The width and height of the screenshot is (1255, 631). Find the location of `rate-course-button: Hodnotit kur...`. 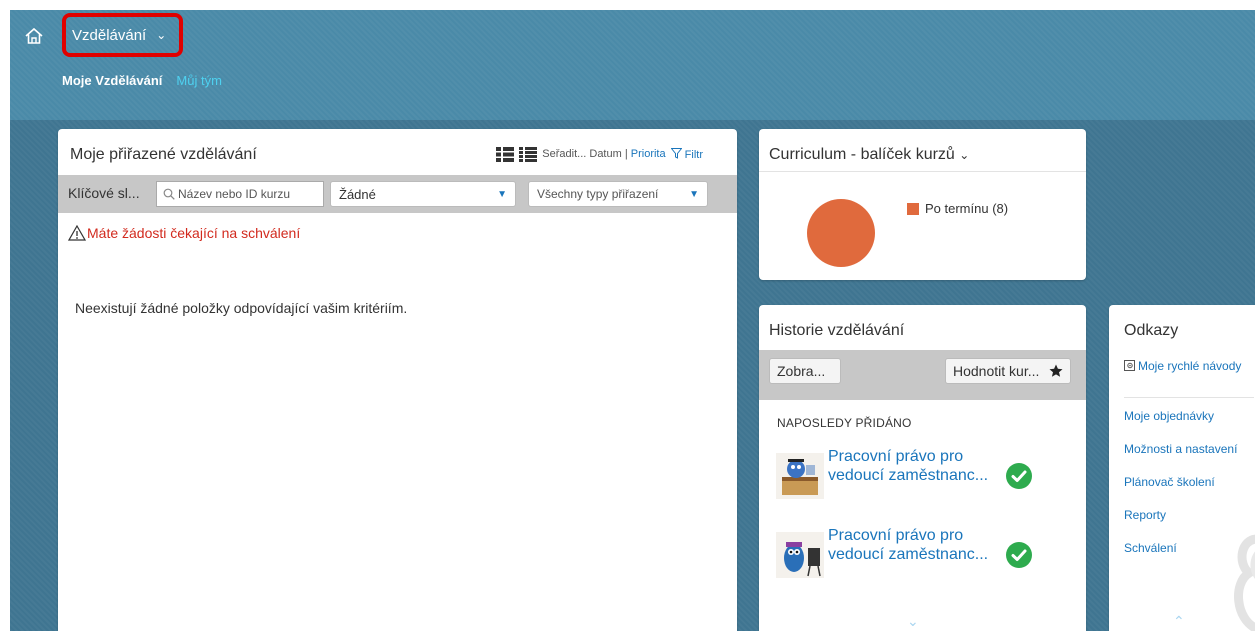

rate-course-button: Hodnotit kur... is located at coordinates (1008, 371).